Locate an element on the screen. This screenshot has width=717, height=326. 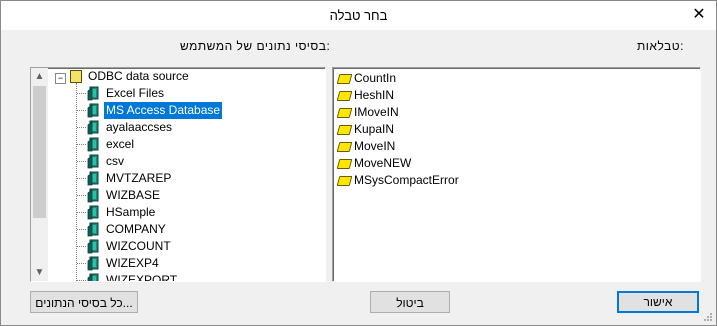
tree-item: WIZEXPORT is located at coordinates (141, 276).